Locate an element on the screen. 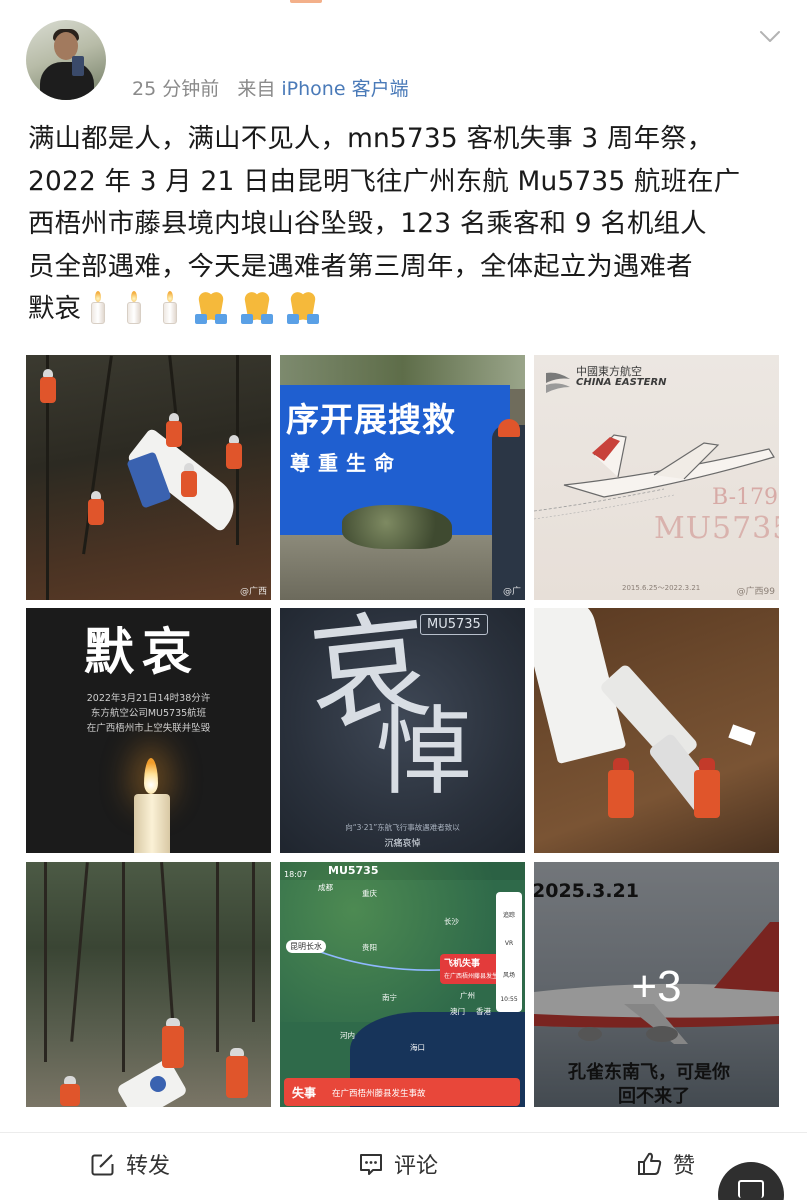  divider is located at coordinates (403, 1132).